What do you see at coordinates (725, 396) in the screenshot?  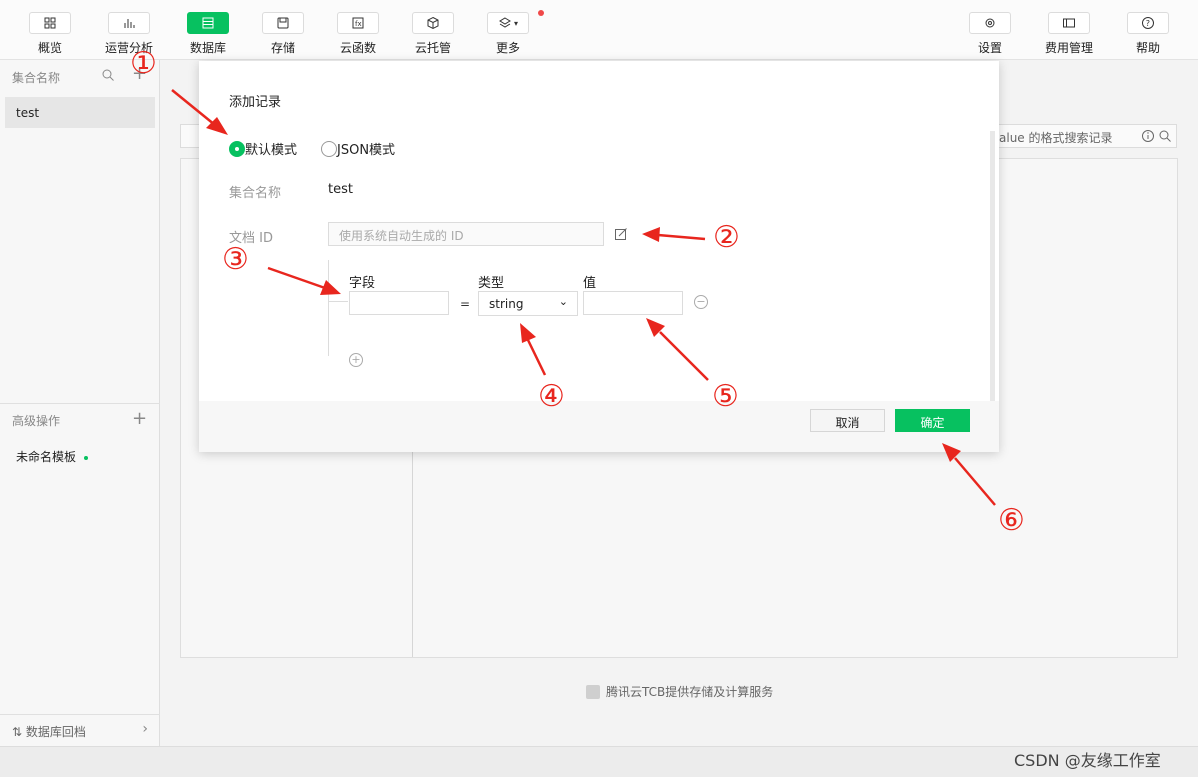 I see `annotation-5: ⑤` at bounding box center [725, 396].